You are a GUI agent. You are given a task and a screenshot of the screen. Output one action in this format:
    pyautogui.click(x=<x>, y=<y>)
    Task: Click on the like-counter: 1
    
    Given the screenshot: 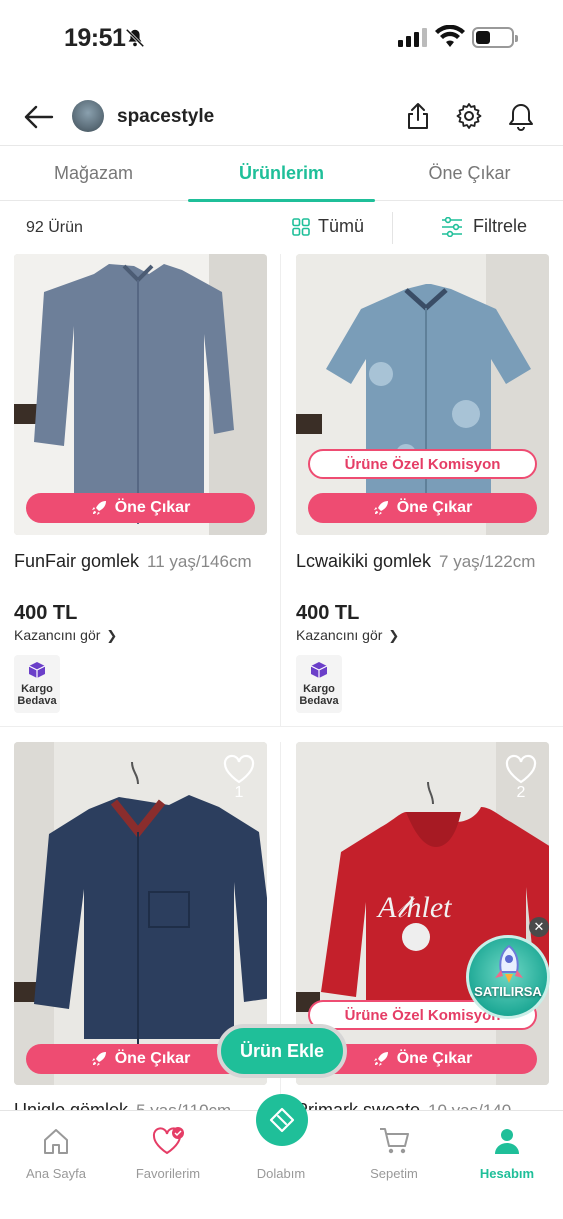 What is the action you would take?
    pyautogui.click(x=239, y=778)
    